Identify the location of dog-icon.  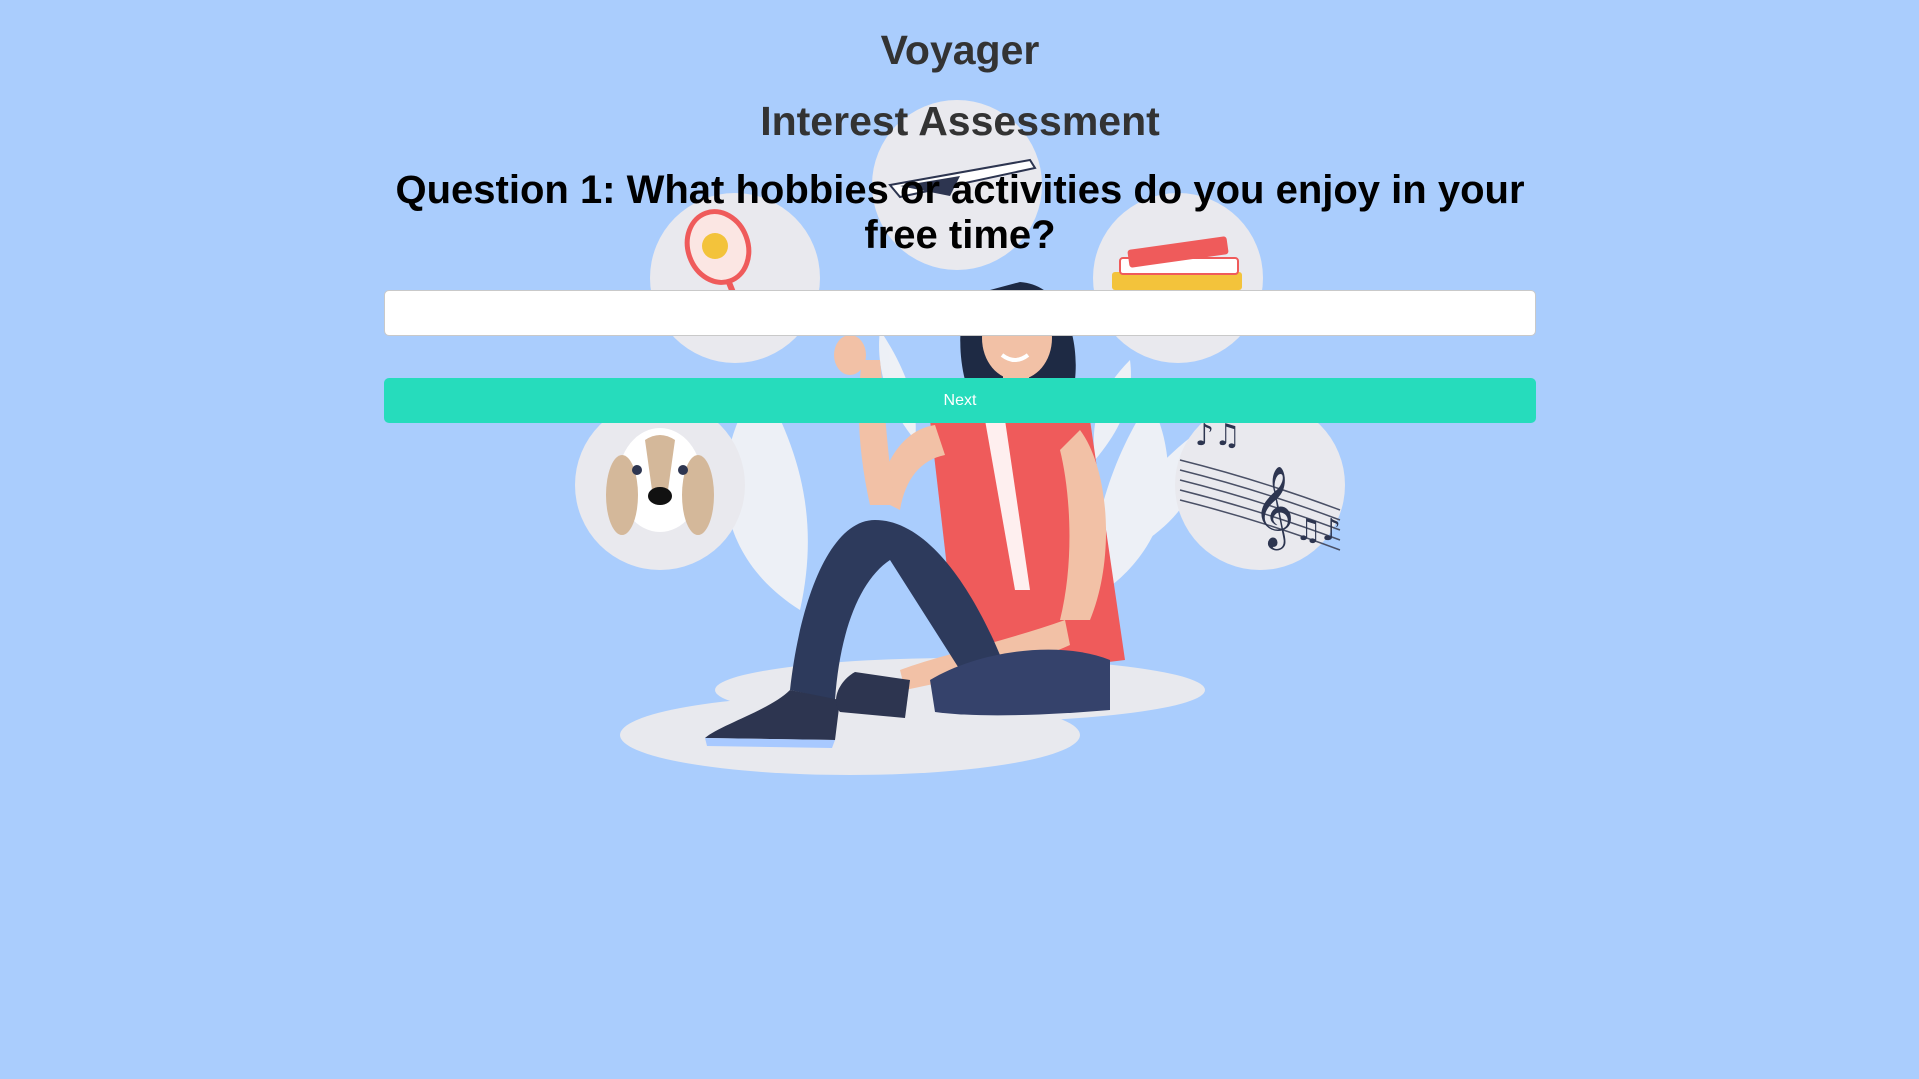
(660, 485).